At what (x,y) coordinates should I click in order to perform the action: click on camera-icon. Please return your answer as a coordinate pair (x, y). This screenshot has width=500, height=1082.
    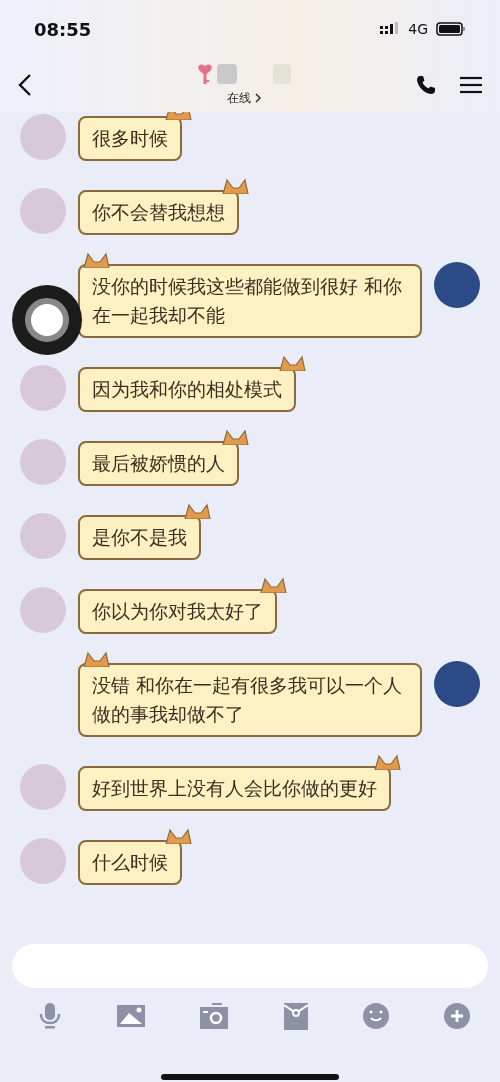
    Looking at the image, I should click on (214, 1016).